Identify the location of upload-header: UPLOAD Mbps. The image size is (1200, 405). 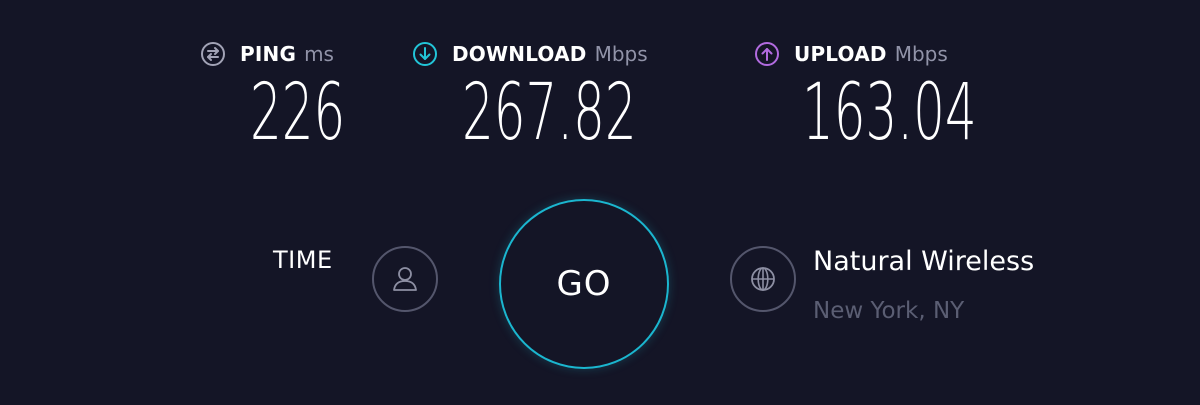
(851, 54).